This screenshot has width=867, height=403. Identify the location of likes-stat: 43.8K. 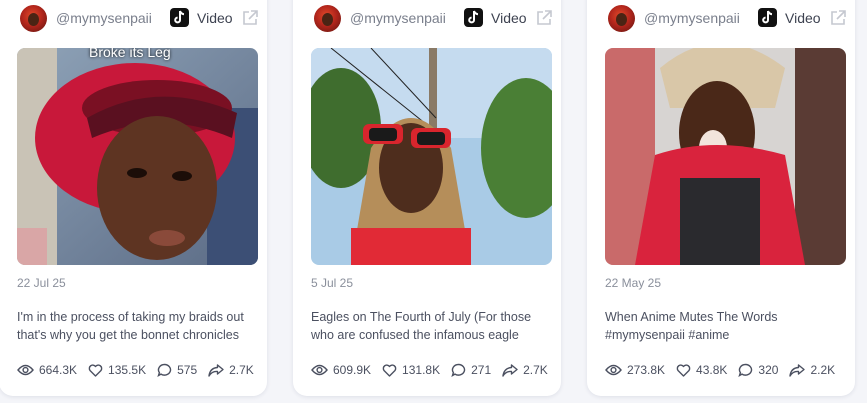
(701, 370).